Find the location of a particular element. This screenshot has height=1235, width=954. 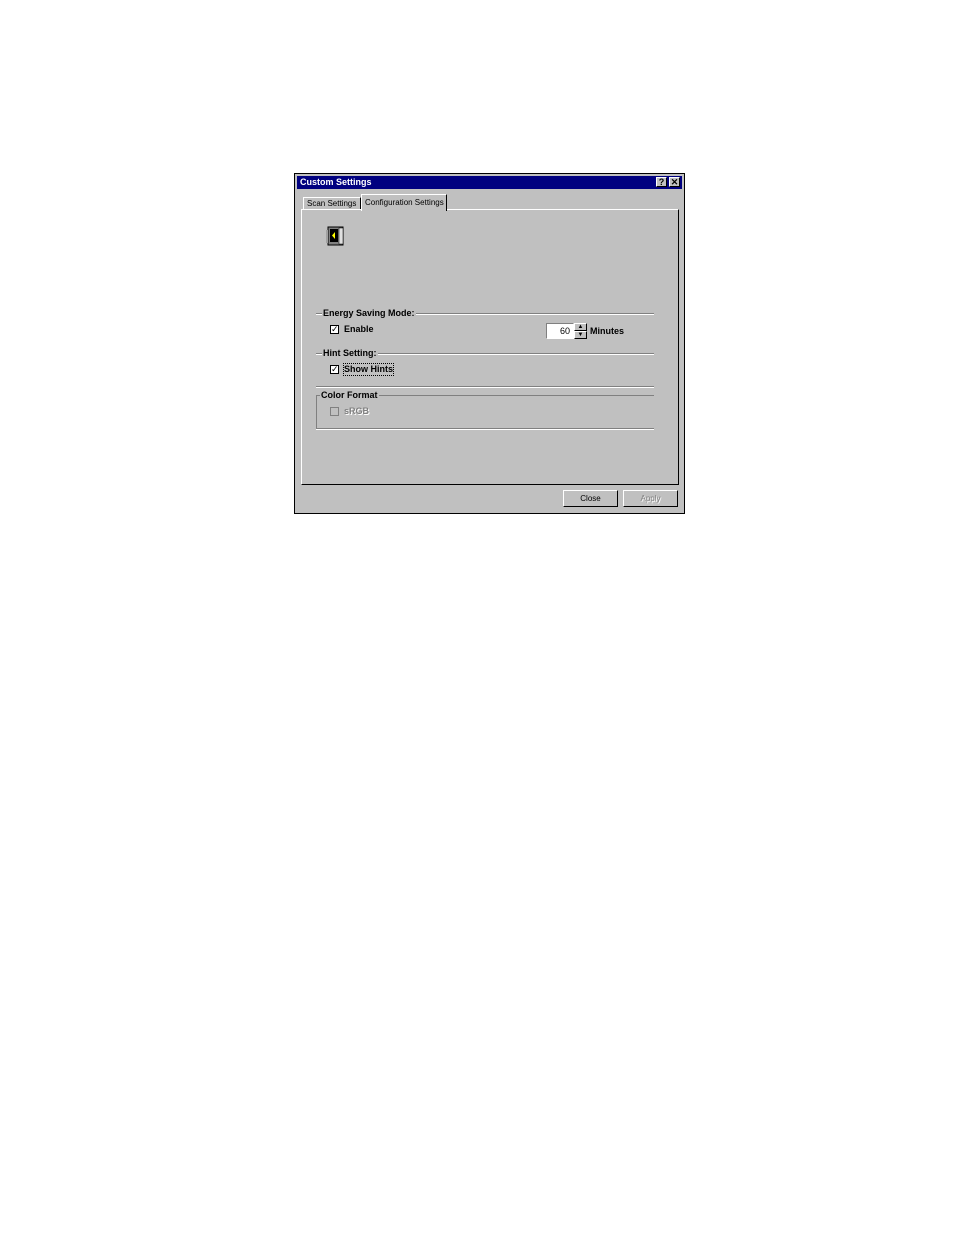

enable-checkbox: ✓ is located at coordinates (334, 329).